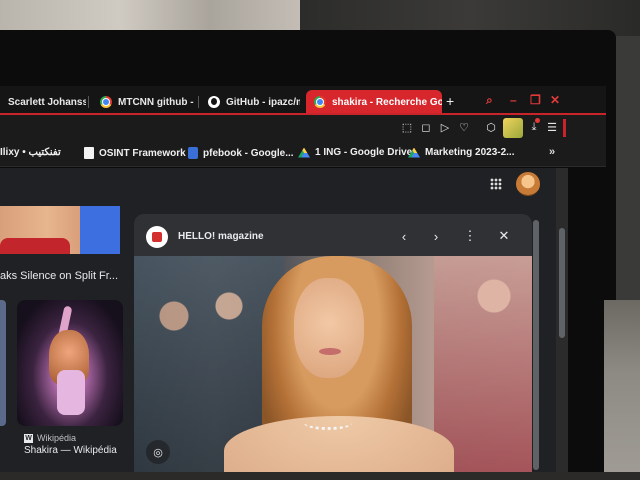  I want to click on bookmarks-more-button: », so click(552, 152).